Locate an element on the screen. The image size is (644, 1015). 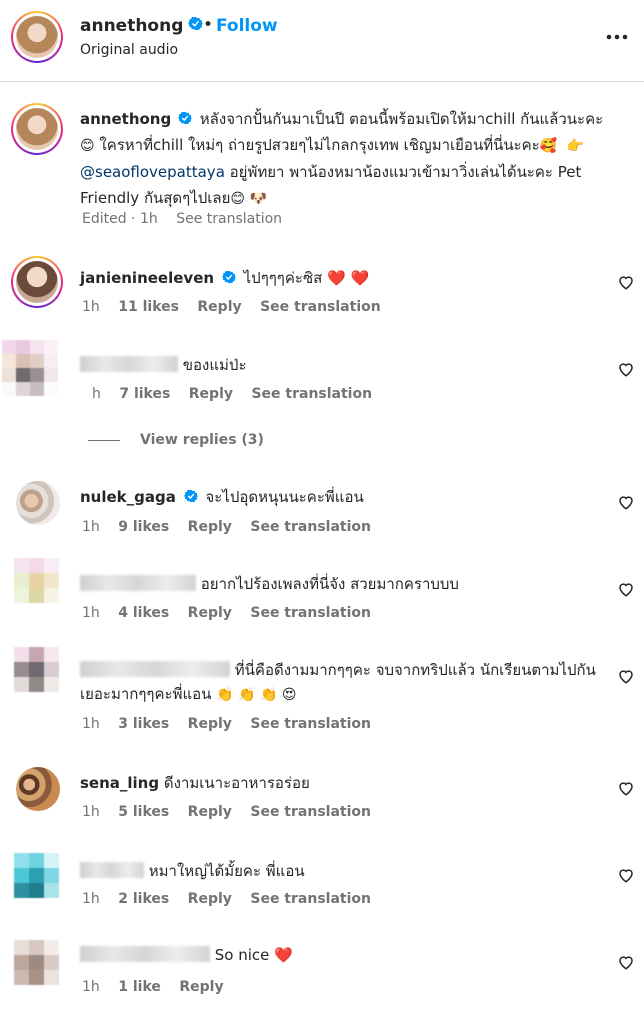
comment-meta: 1h 9 likes Reply See translation is located at coordinates (233, 527).